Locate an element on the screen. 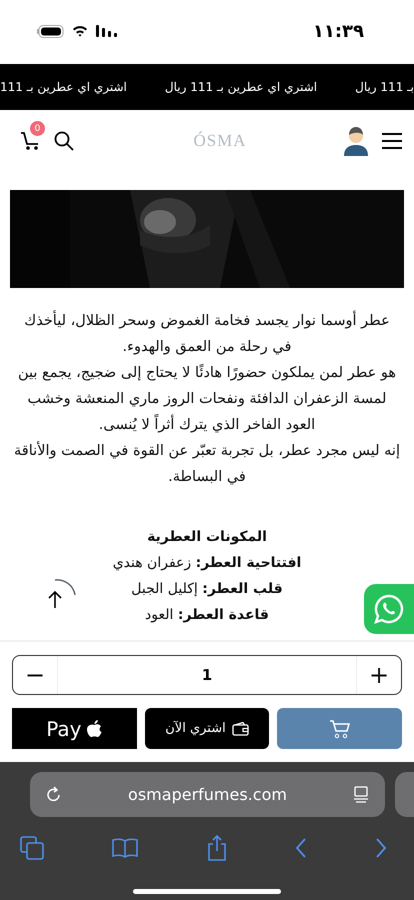 Image resolution: width=414 pixels, height=900 pixels. menu-icon is located at coordinates (392, 141).